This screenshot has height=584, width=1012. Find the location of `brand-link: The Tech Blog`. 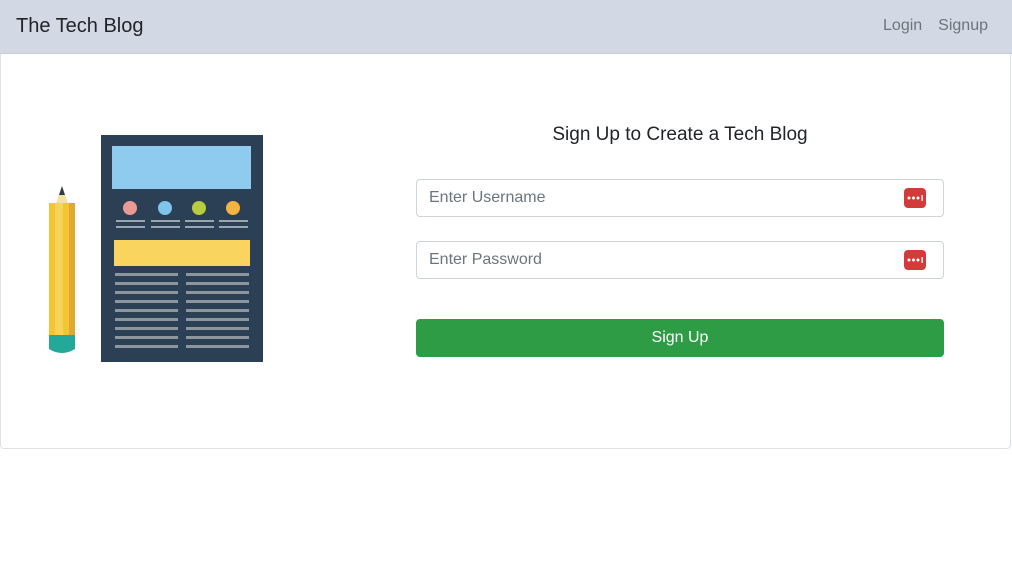

brand-link: The Tech Blog is located at coordinates (80, 26).